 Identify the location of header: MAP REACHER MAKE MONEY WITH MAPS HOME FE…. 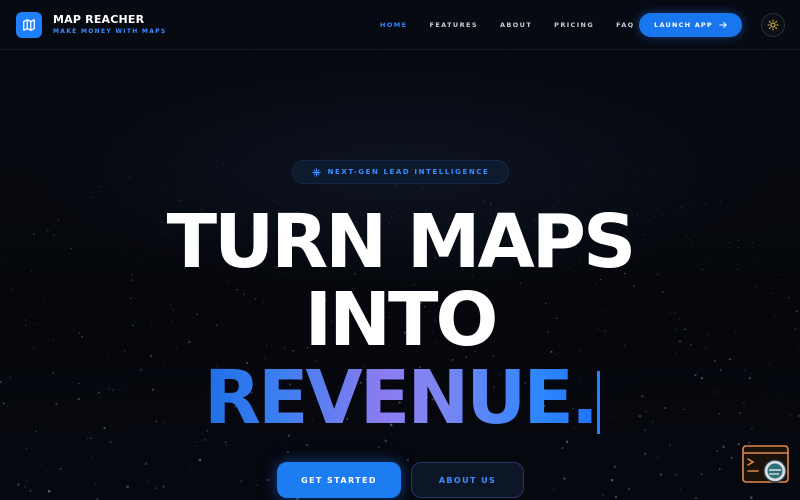
(400, 25).